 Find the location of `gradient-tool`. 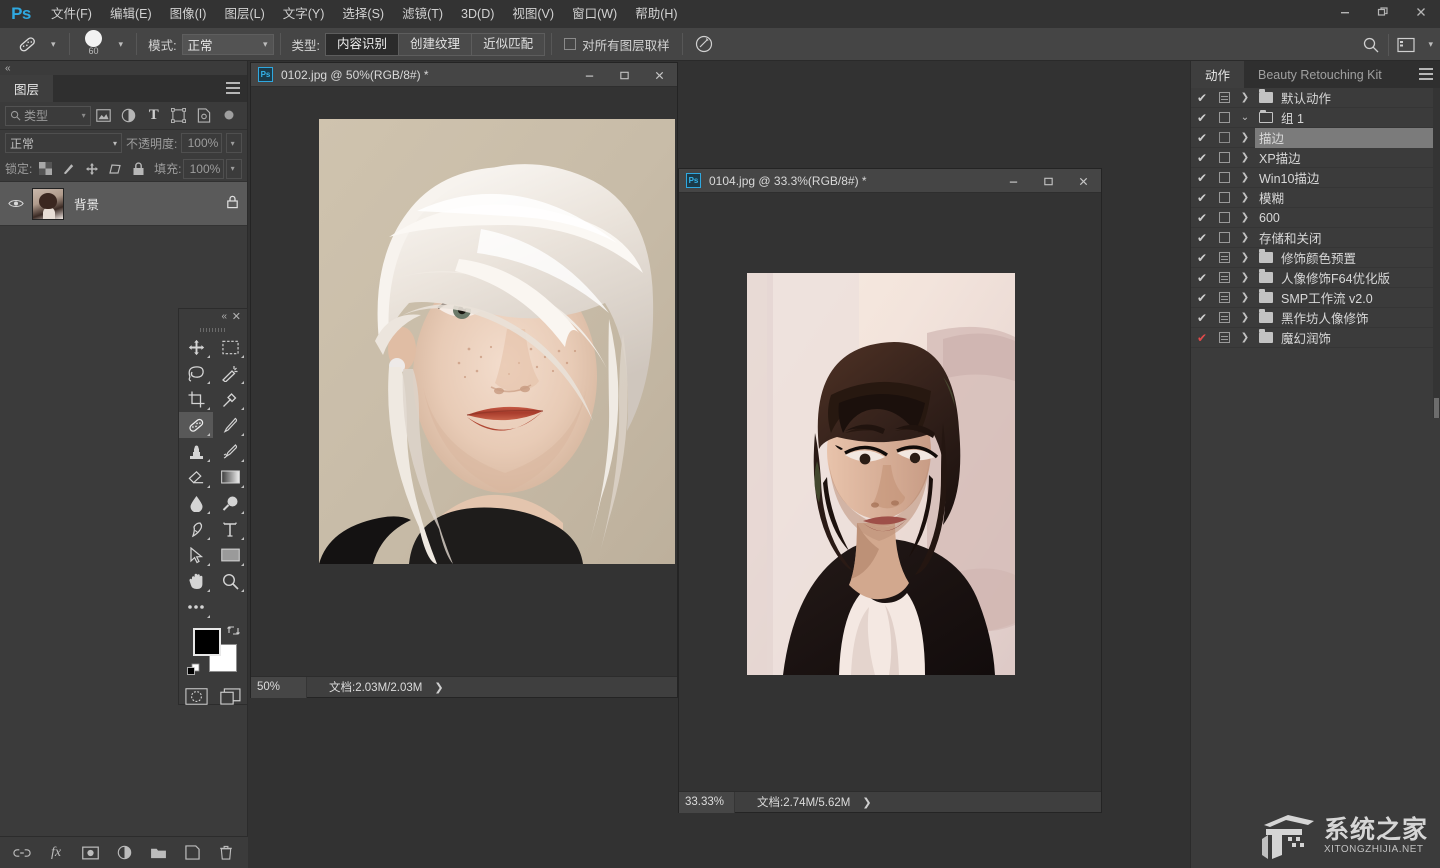

gradient-tool is located at coordinates (230, 477).